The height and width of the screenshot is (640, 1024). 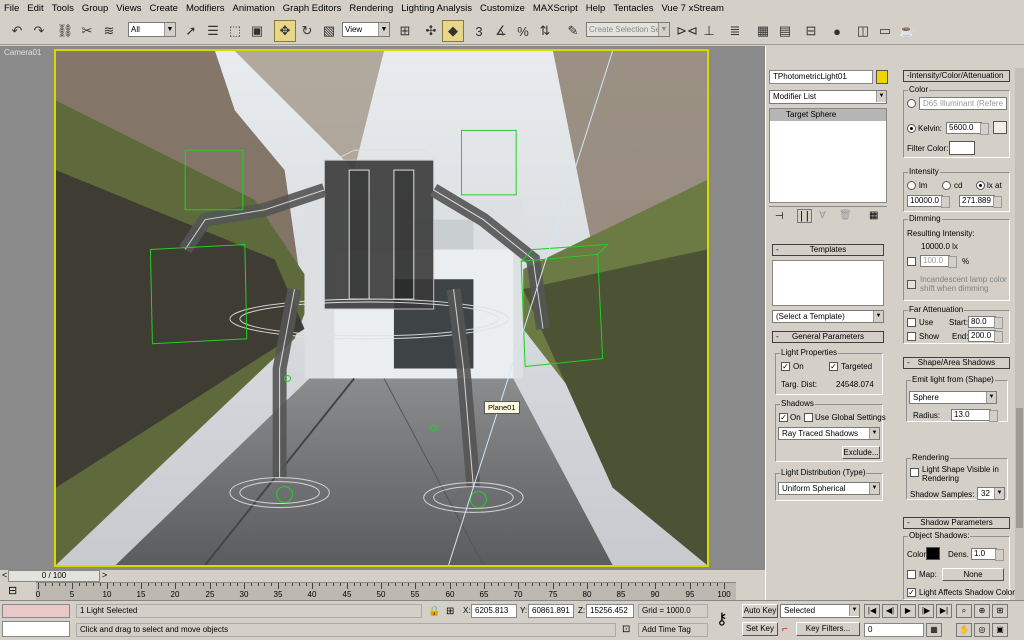 I want to click on set-key-button: Set Key, so click(x=760, y=629).